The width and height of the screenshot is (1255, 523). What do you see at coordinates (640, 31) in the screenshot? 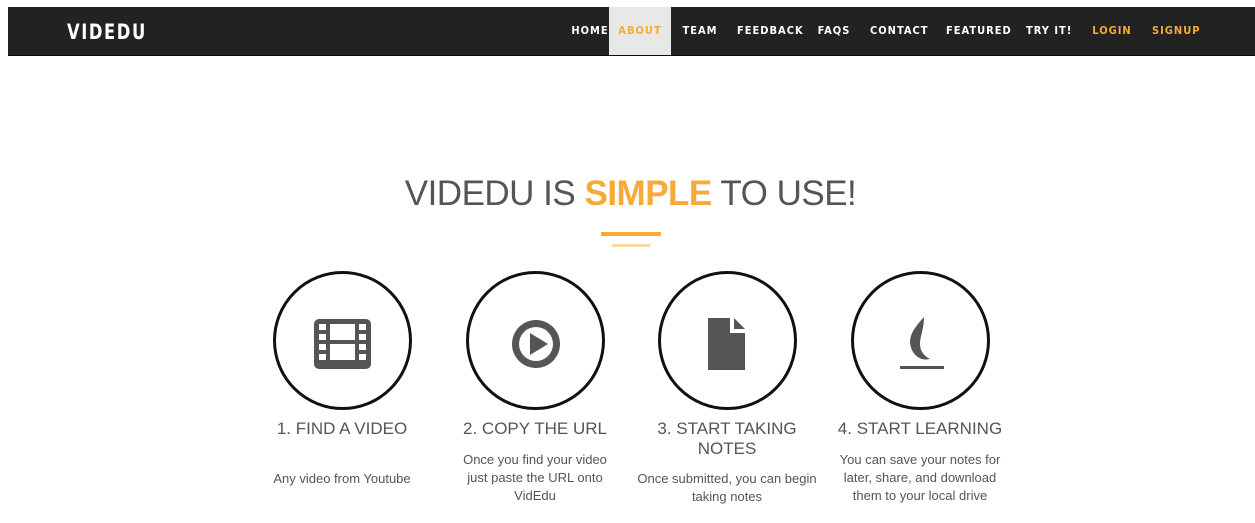
I see `nav-item-about: ABOUT` at bounding box center [640, 31].